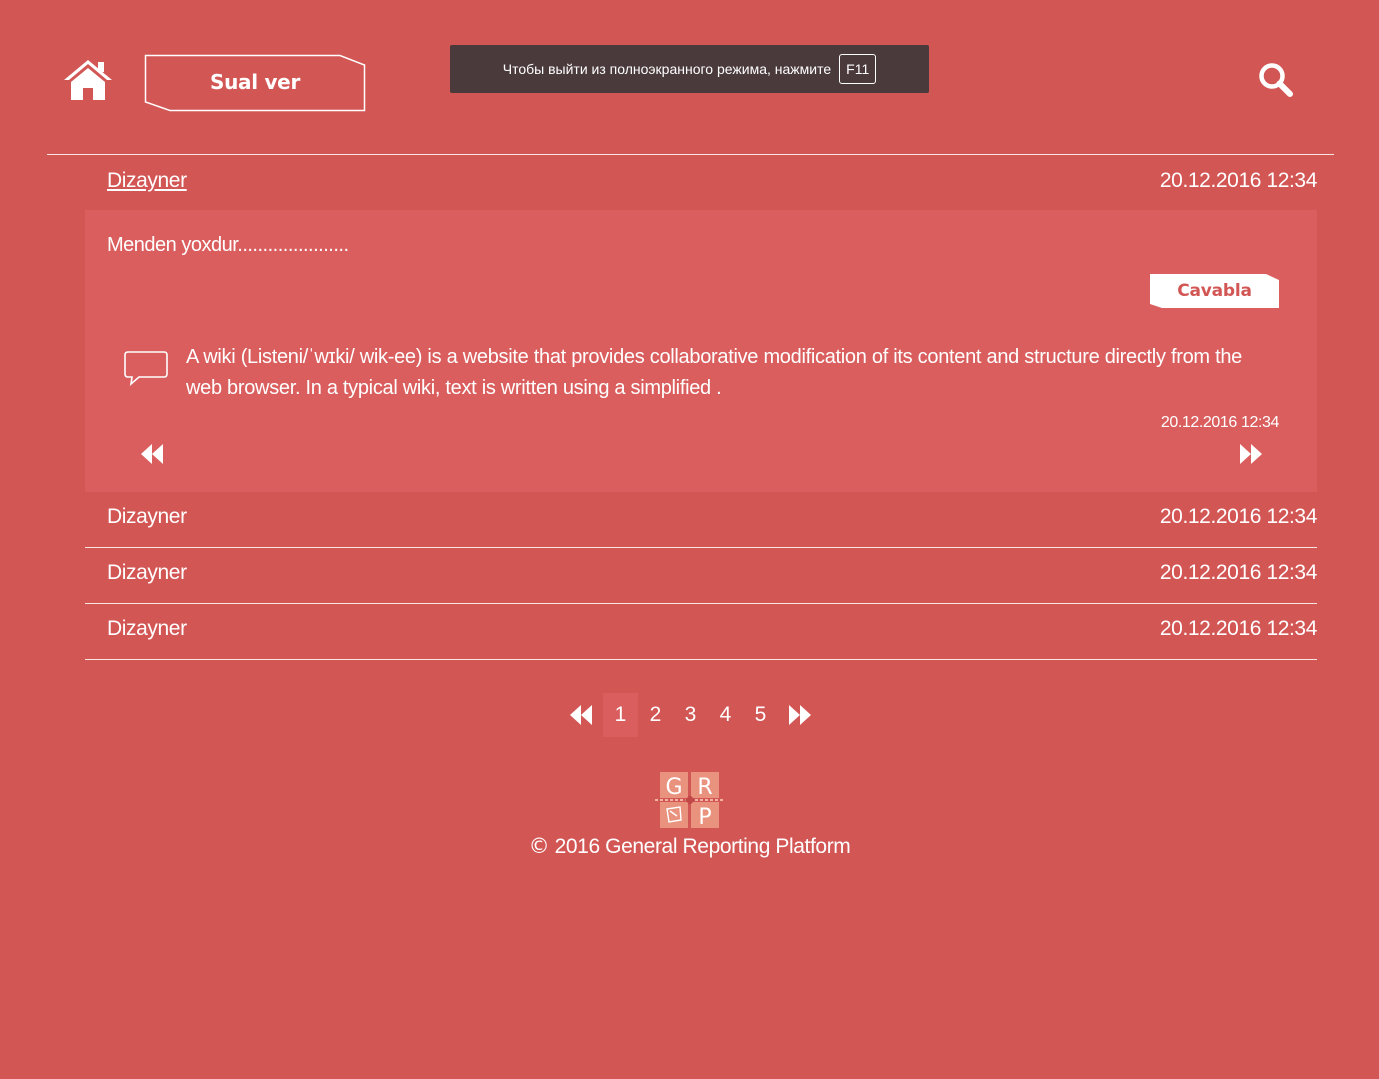  I want to click on search-icon, so click(1276, 80).